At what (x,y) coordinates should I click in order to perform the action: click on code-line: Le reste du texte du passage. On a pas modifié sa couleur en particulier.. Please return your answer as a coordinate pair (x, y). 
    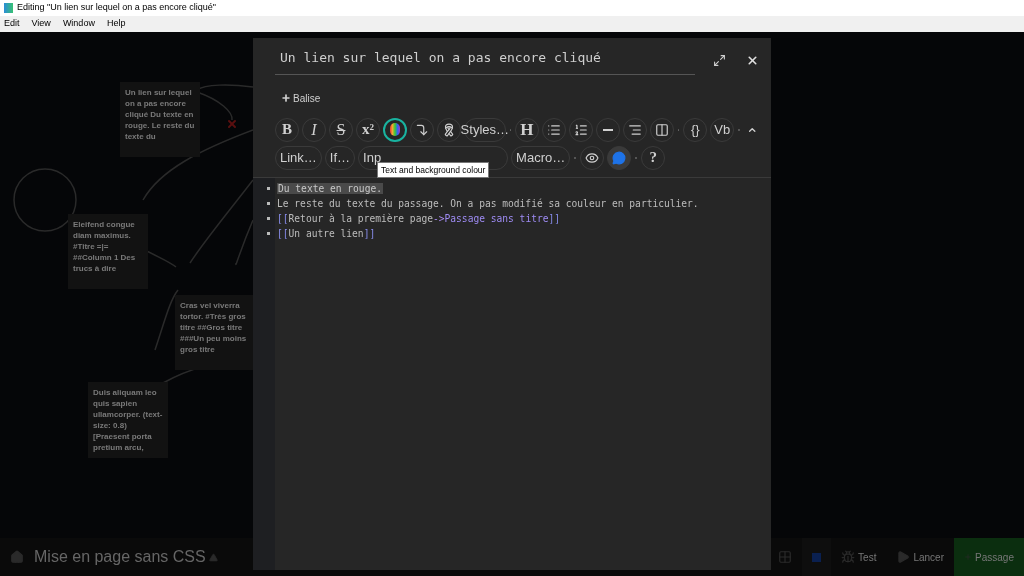
    Looking at the image, I should click on (518, 203).